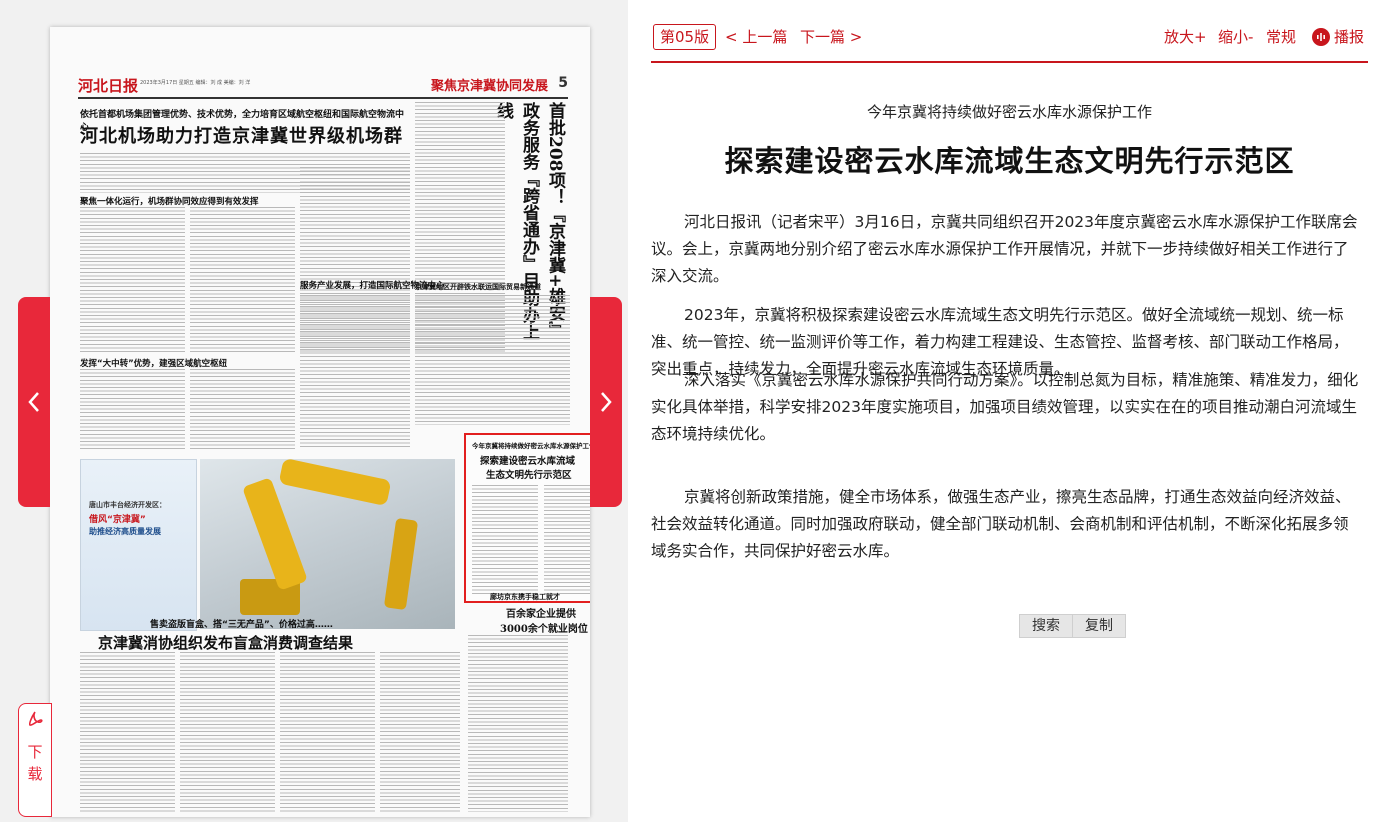 This screenshot has height=822, width=1385. What do you see at coordinates (831, 36) in the screenshot?
I see `next-article-link: 下一篇 >` at bounding box center [831, 36].